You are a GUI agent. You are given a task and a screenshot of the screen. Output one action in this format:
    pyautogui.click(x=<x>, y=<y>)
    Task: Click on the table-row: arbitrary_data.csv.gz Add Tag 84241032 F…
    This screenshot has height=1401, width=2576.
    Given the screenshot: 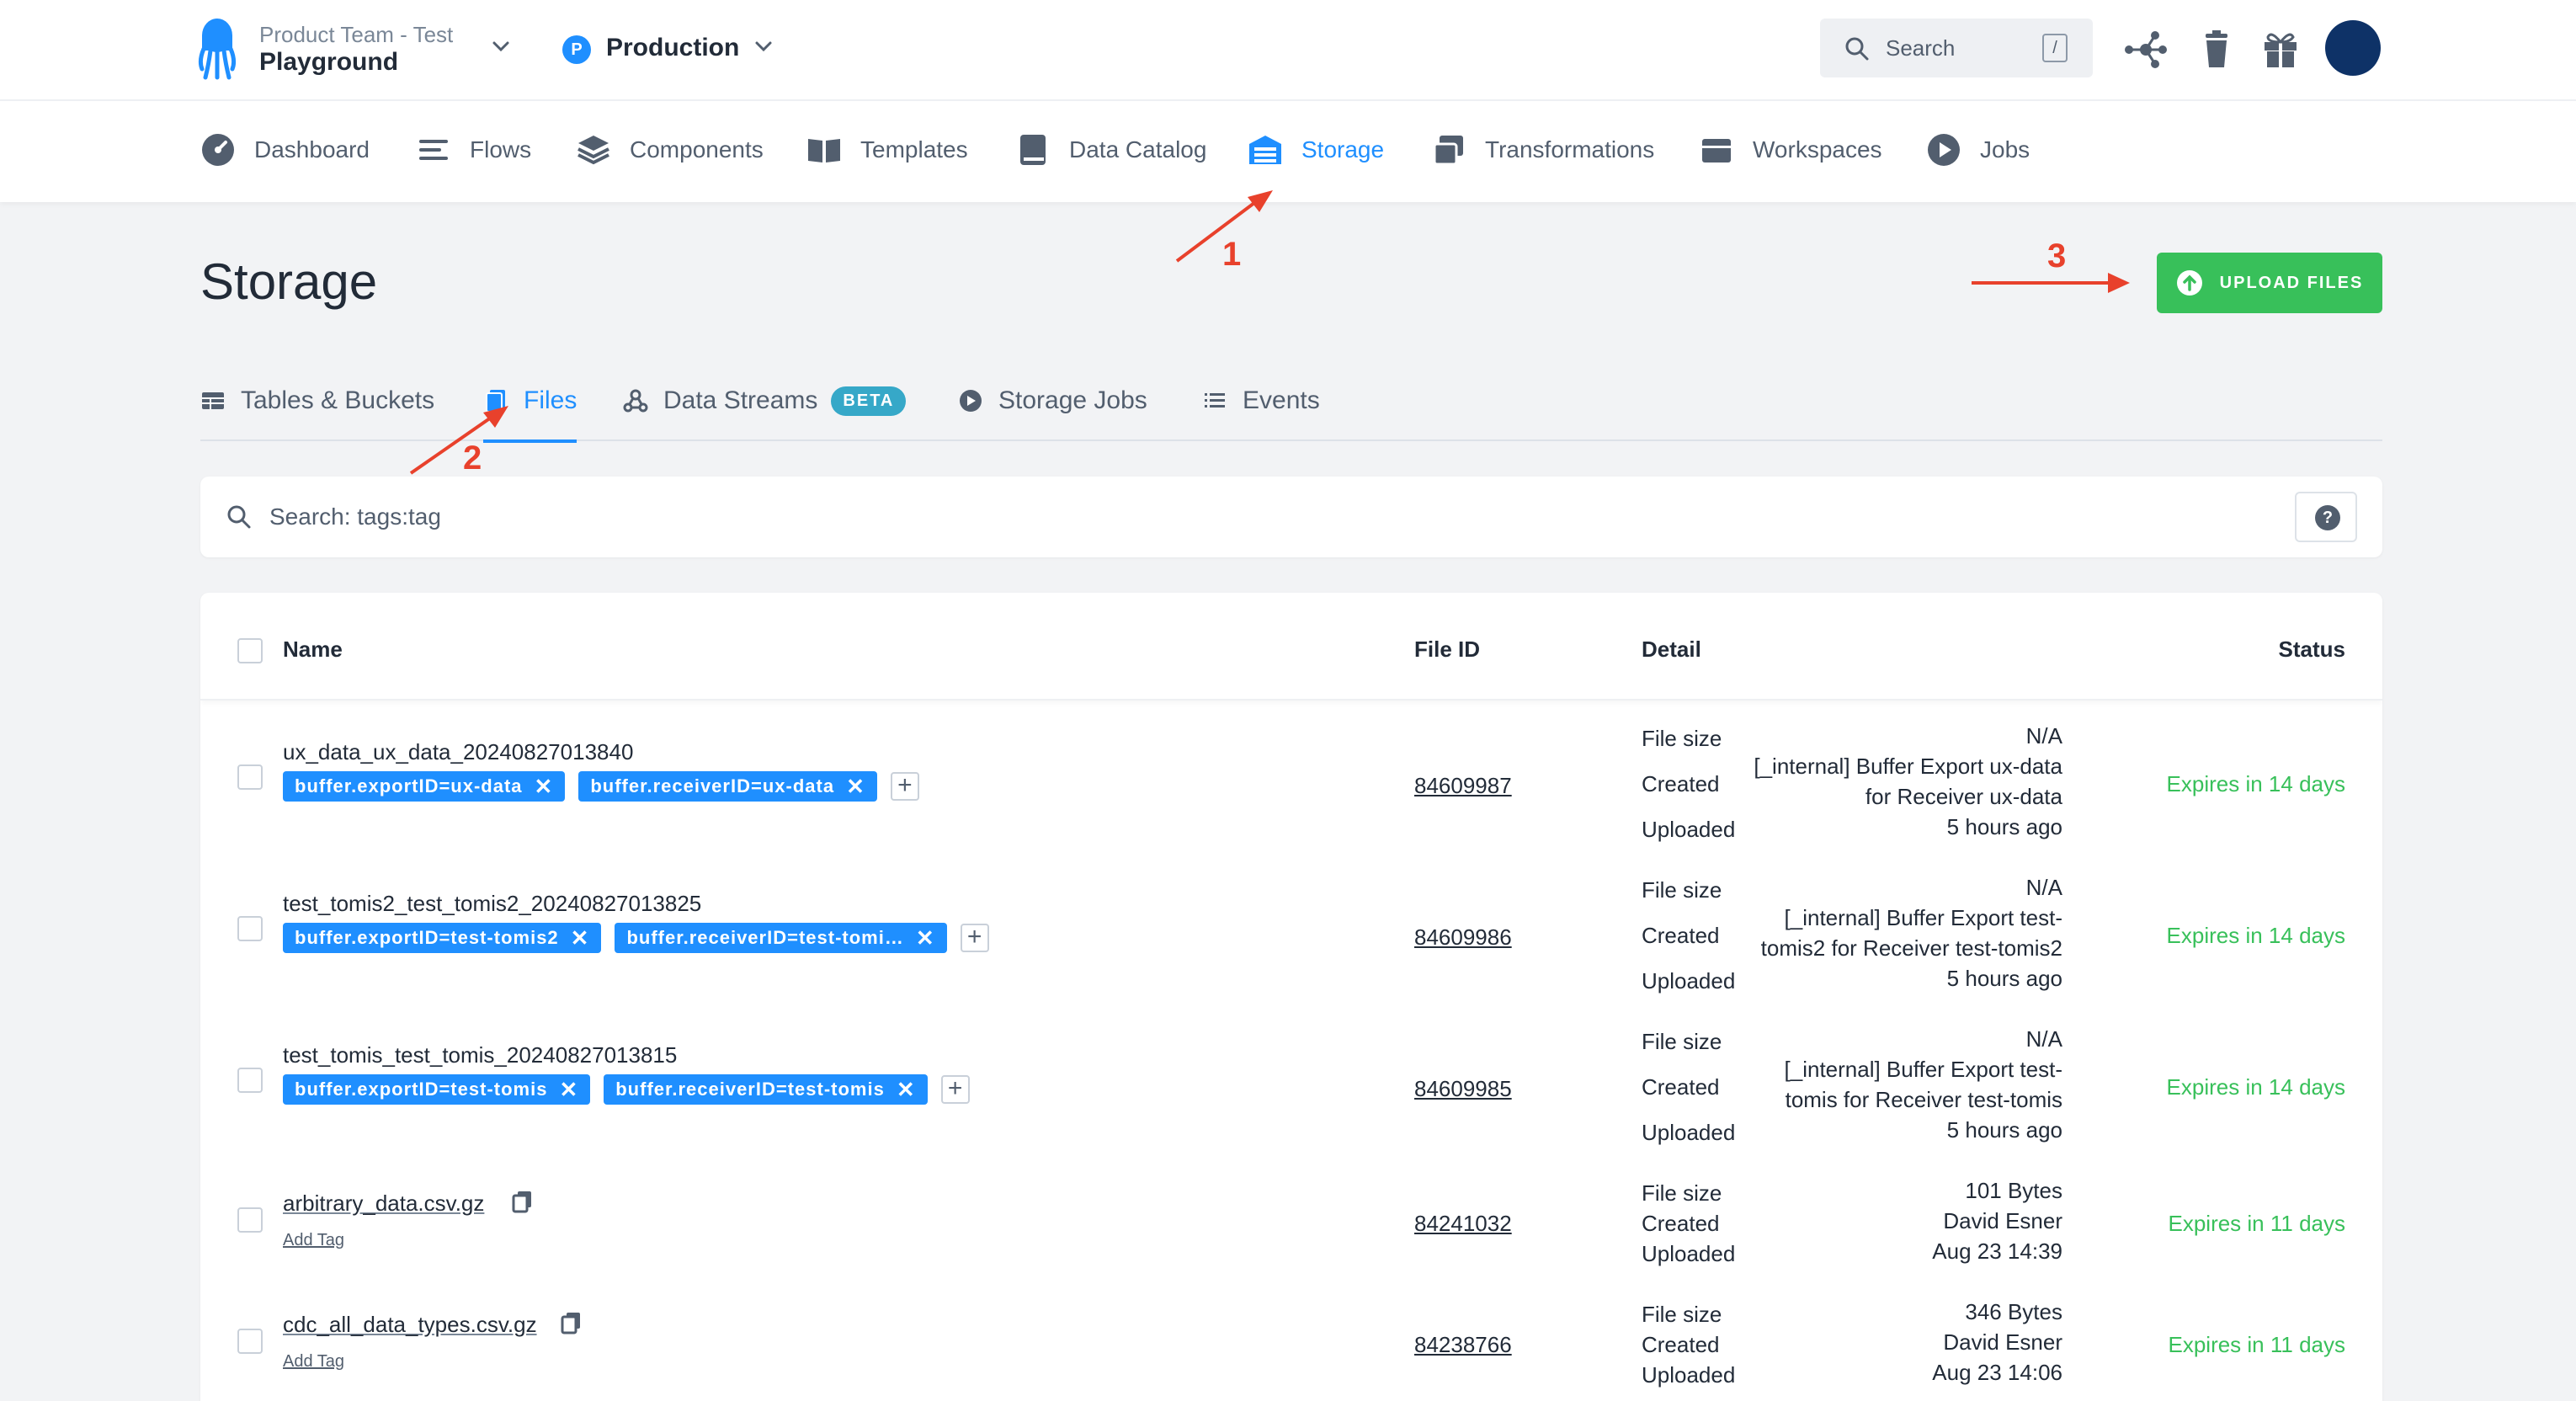 What is the action you would take?
    pyautogui.click(x=1291, y=1219)
    